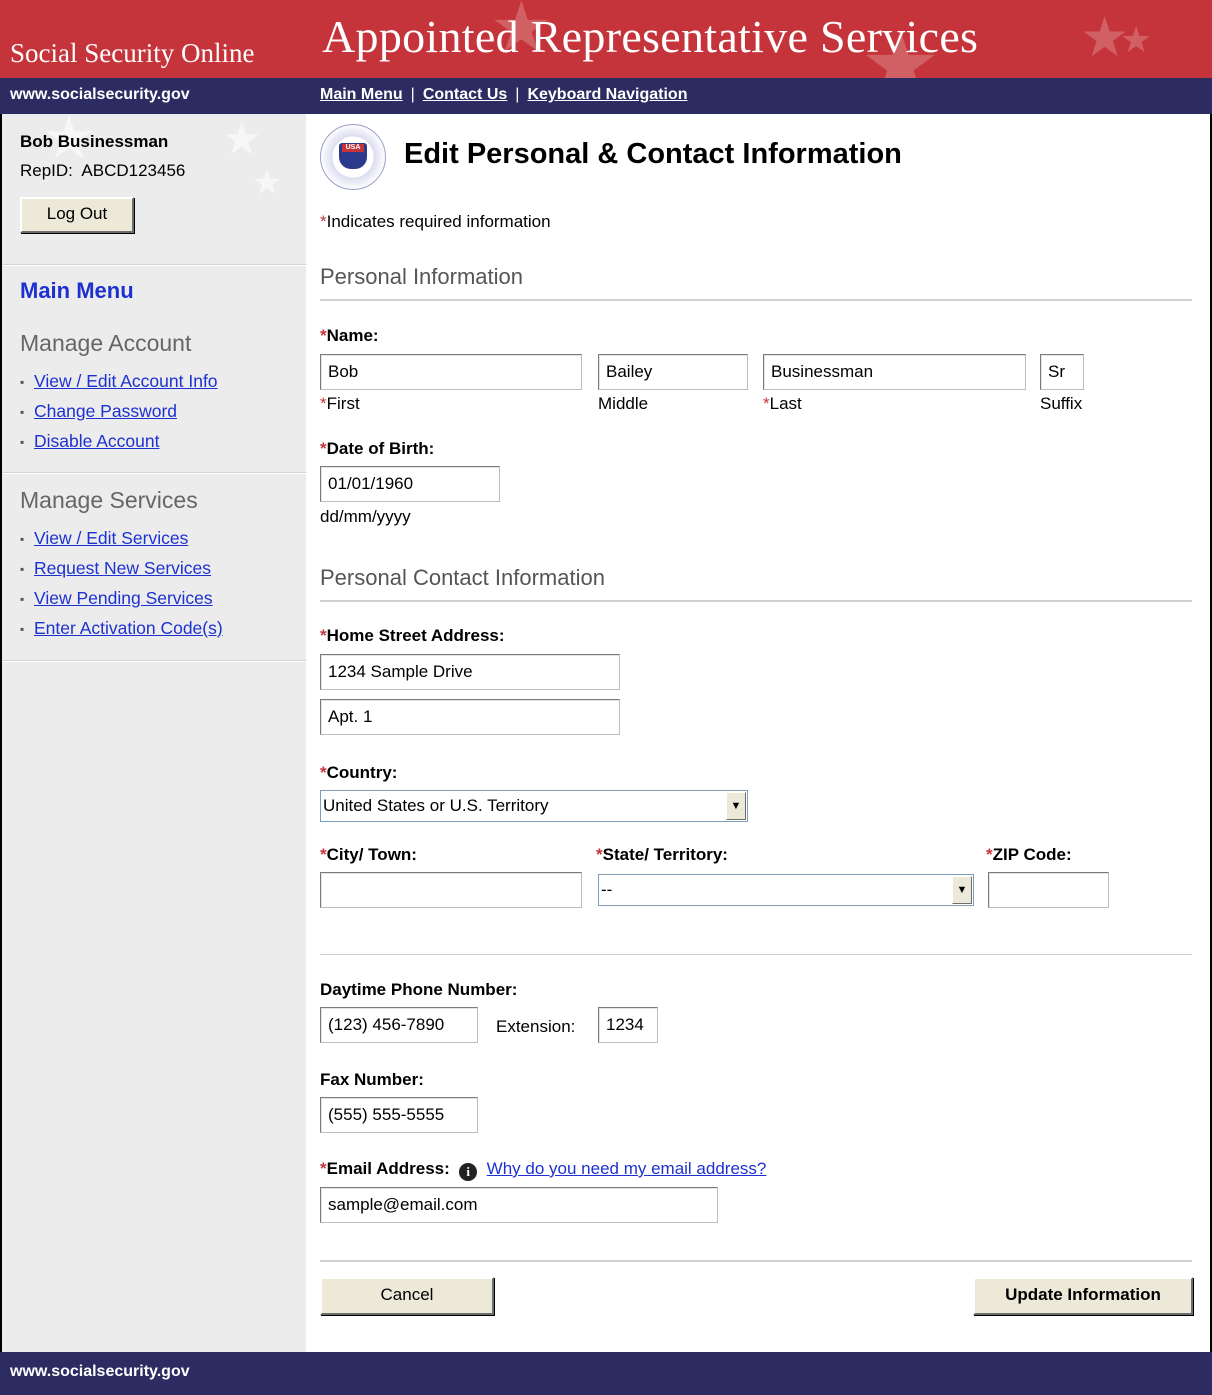 The height and width of the screenshot is (1395, 1212). I want to click on nav-contact-us-link: Contact Us, so click(465, 94).